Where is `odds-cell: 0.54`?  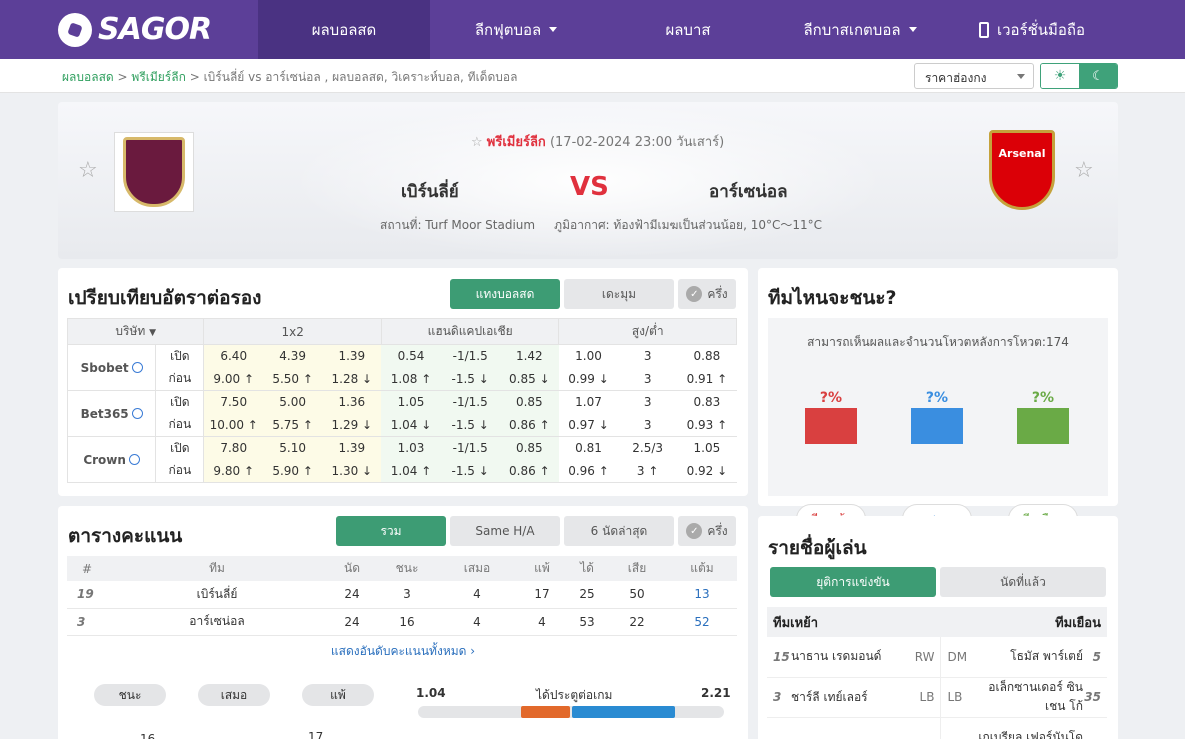 odds-cell: 0.54 is located at coordinates (411, 356).